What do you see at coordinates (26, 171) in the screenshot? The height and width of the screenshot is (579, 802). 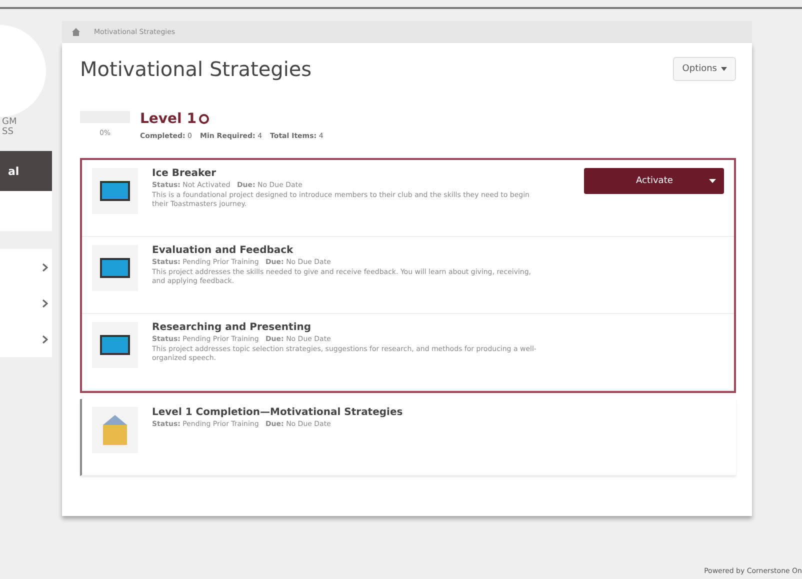 I see `sidebar-item: al` at bounding box center [26, 171].